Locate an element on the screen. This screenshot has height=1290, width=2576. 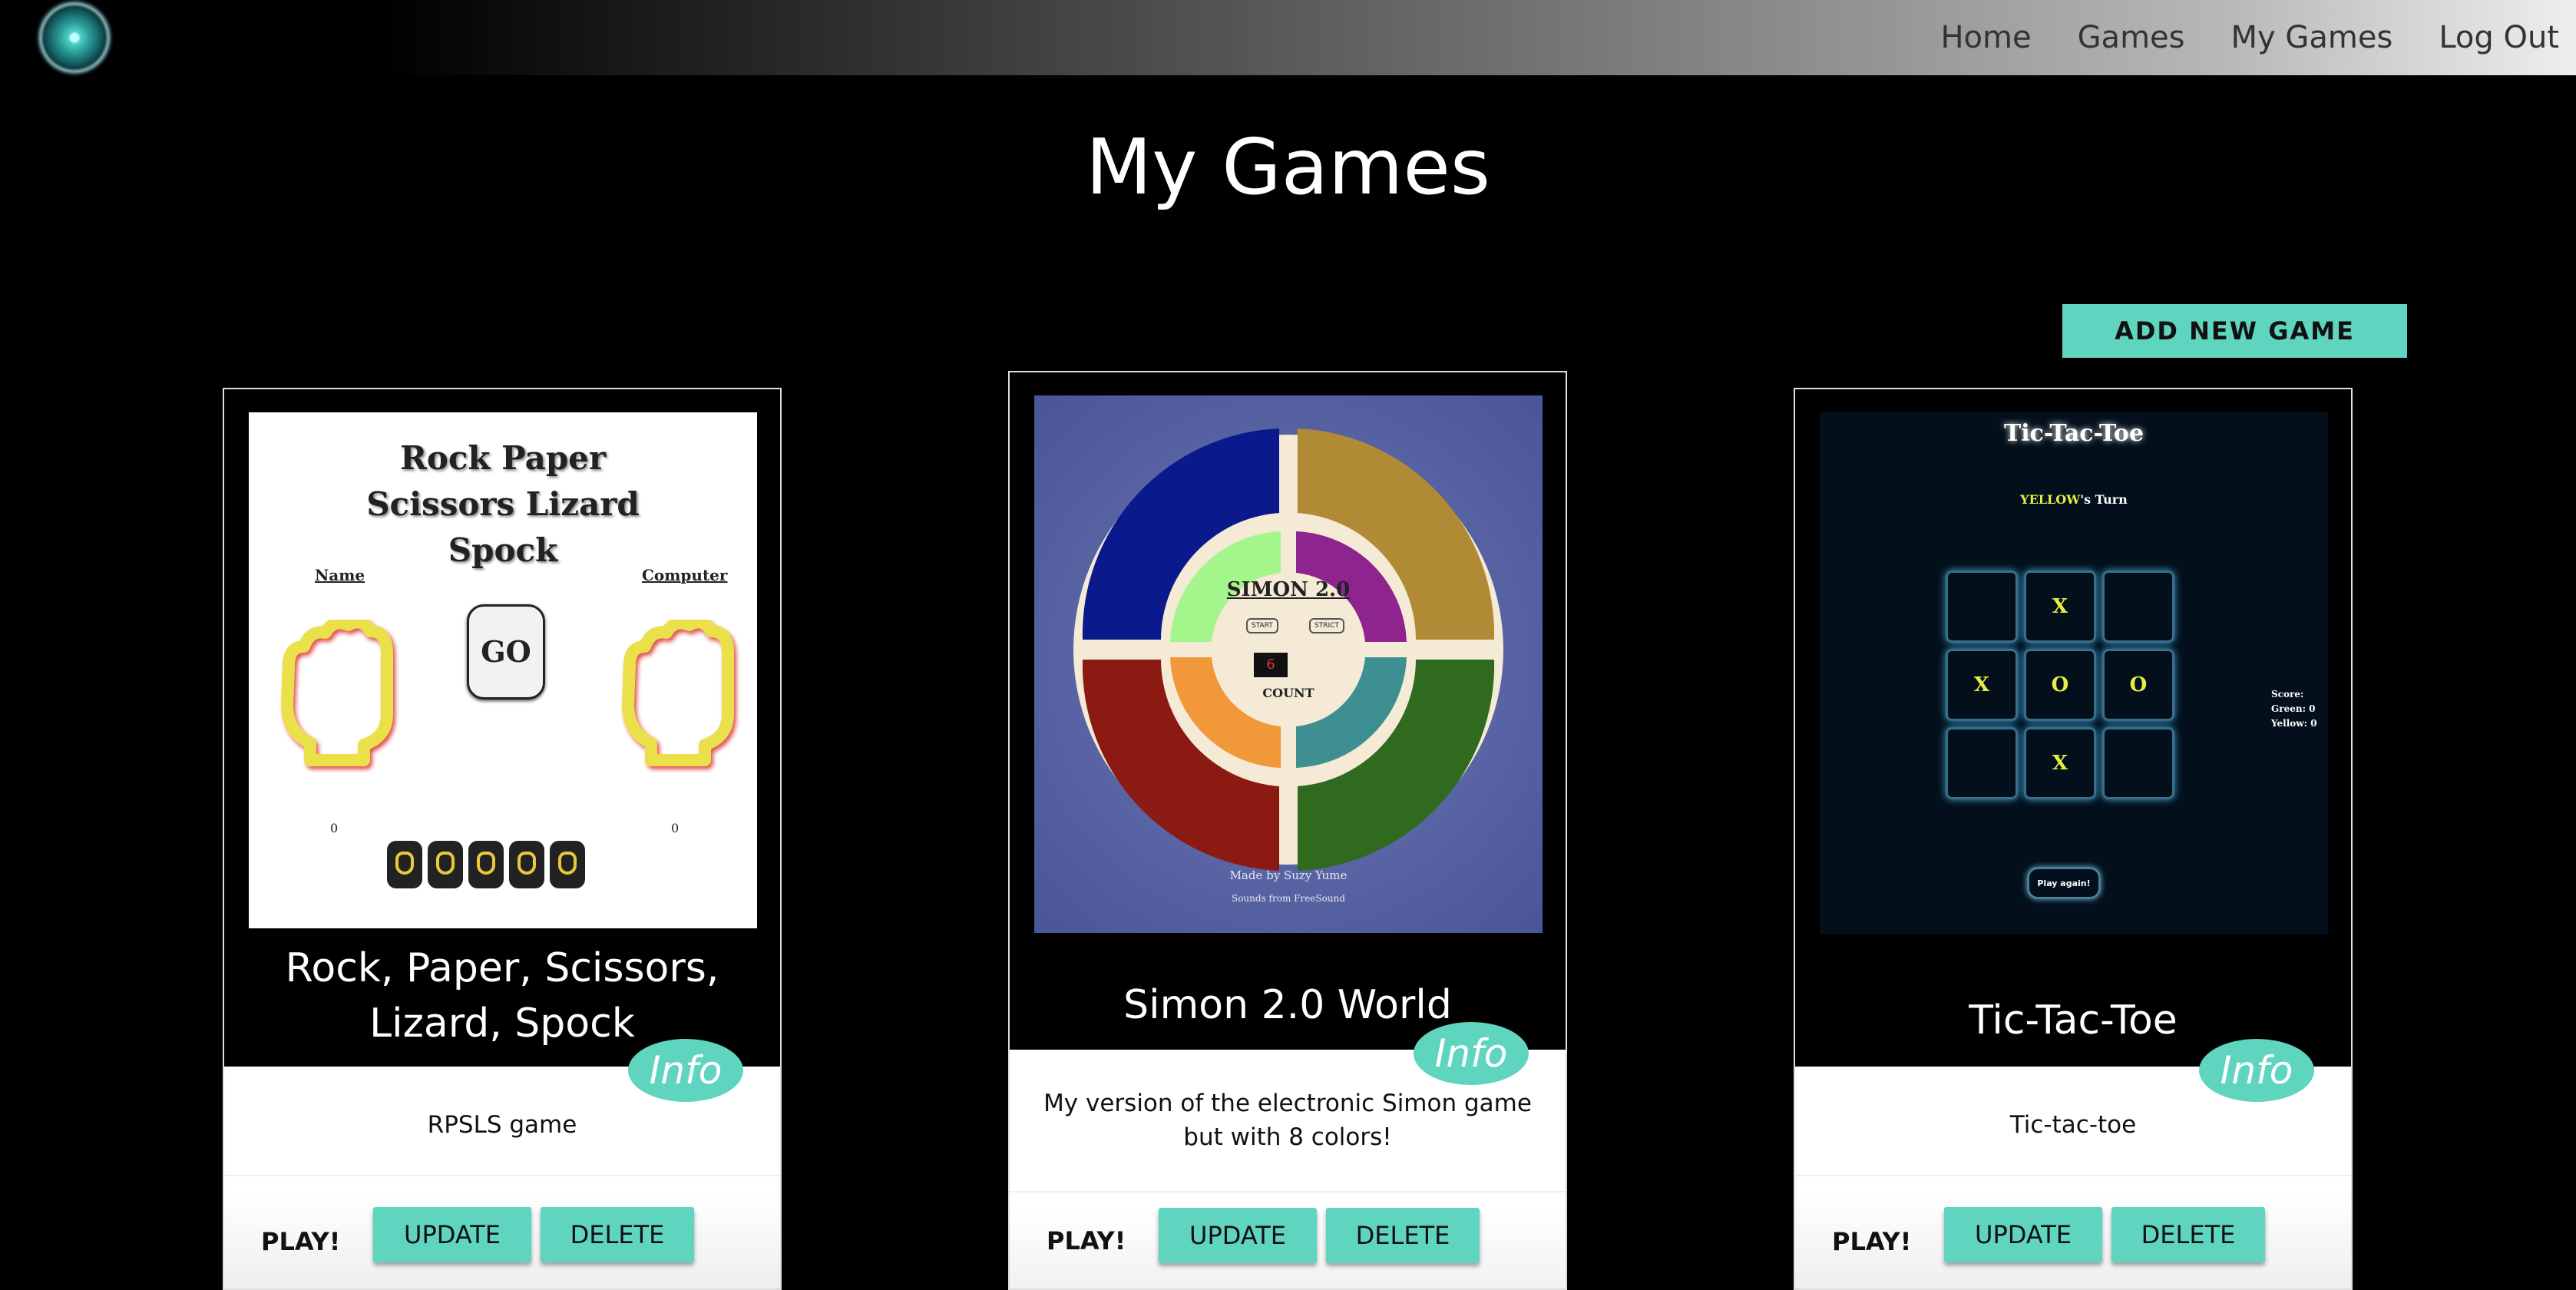
nav-logout-link: Log Out is located at coordinates (2499, 37).